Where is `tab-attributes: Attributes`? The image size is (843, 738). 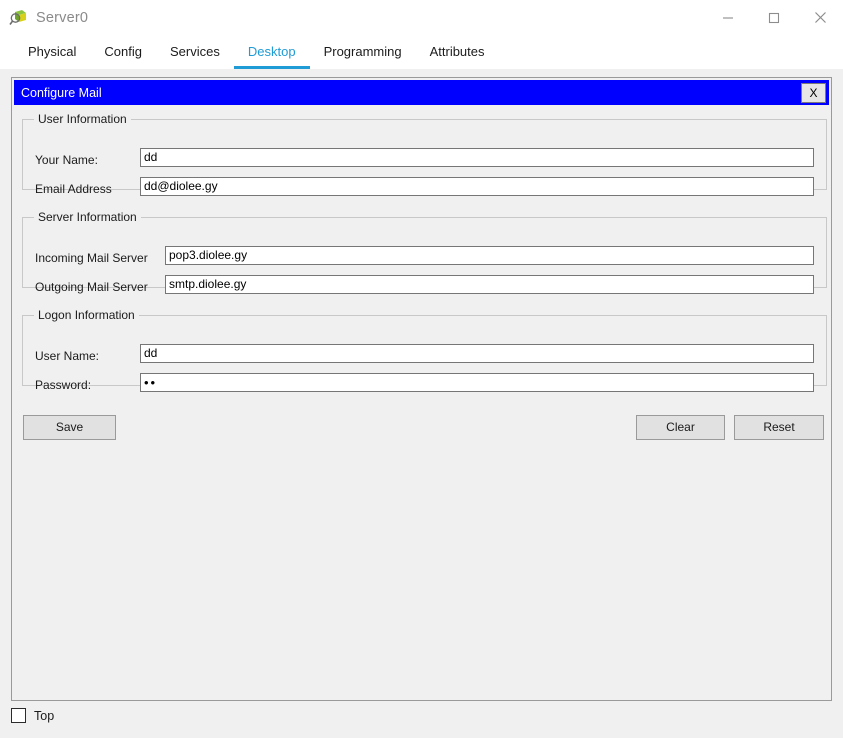
tab-attributes: Attributes is located at coordinates (457, 52).